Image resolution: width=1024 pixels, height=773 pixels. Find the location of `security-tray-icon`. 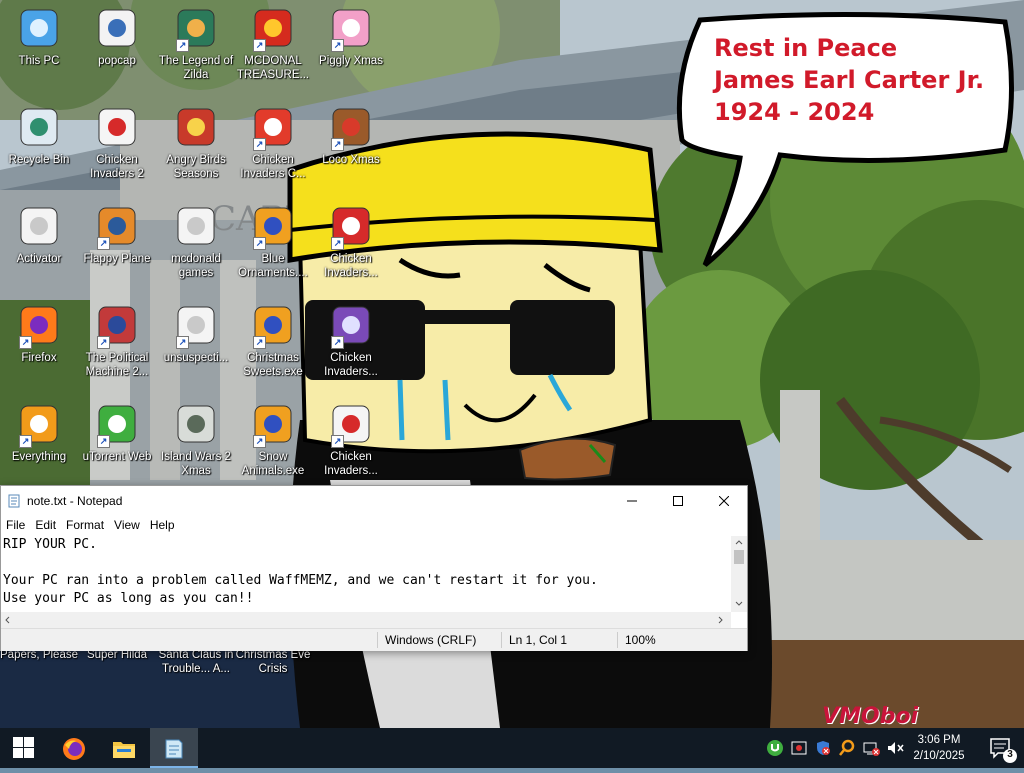

security-tray-icon is located at coordinates (799, 748).